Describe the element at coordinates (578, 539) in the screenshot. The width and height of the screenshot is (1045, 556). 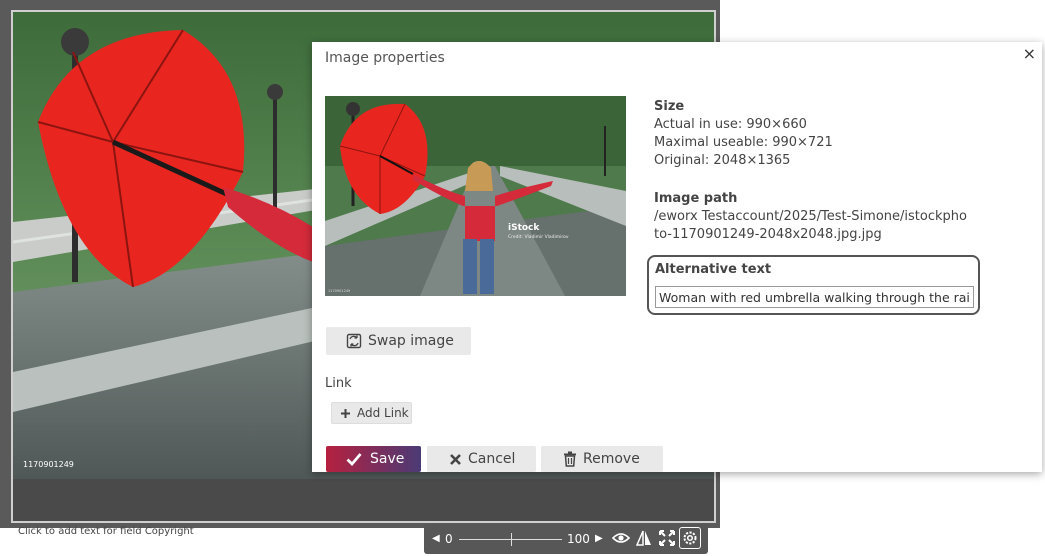
I see `zoom-max-value: 100` at that location.